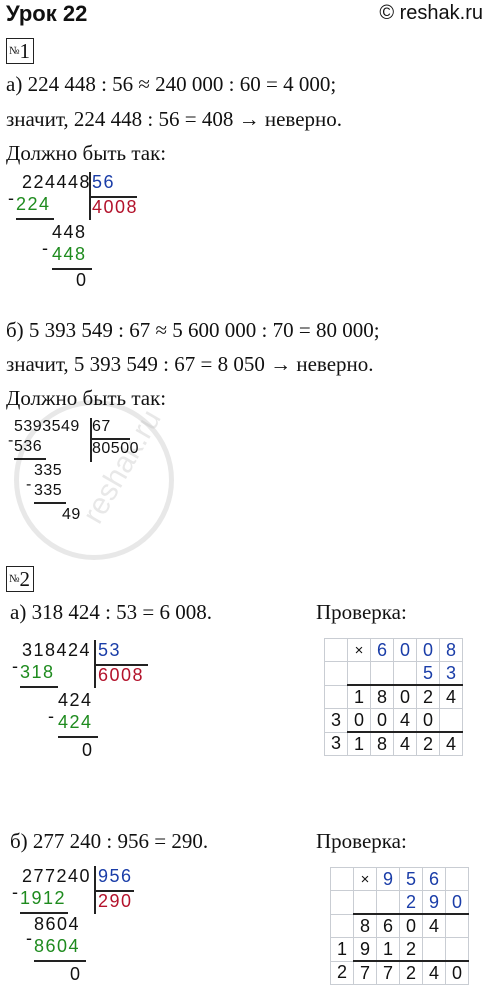 The image size is (491, 1007). What do you see at coordinates (121, 675) in the screenshot?
I see `quotient: 6008` at bounding box center [121, 675].